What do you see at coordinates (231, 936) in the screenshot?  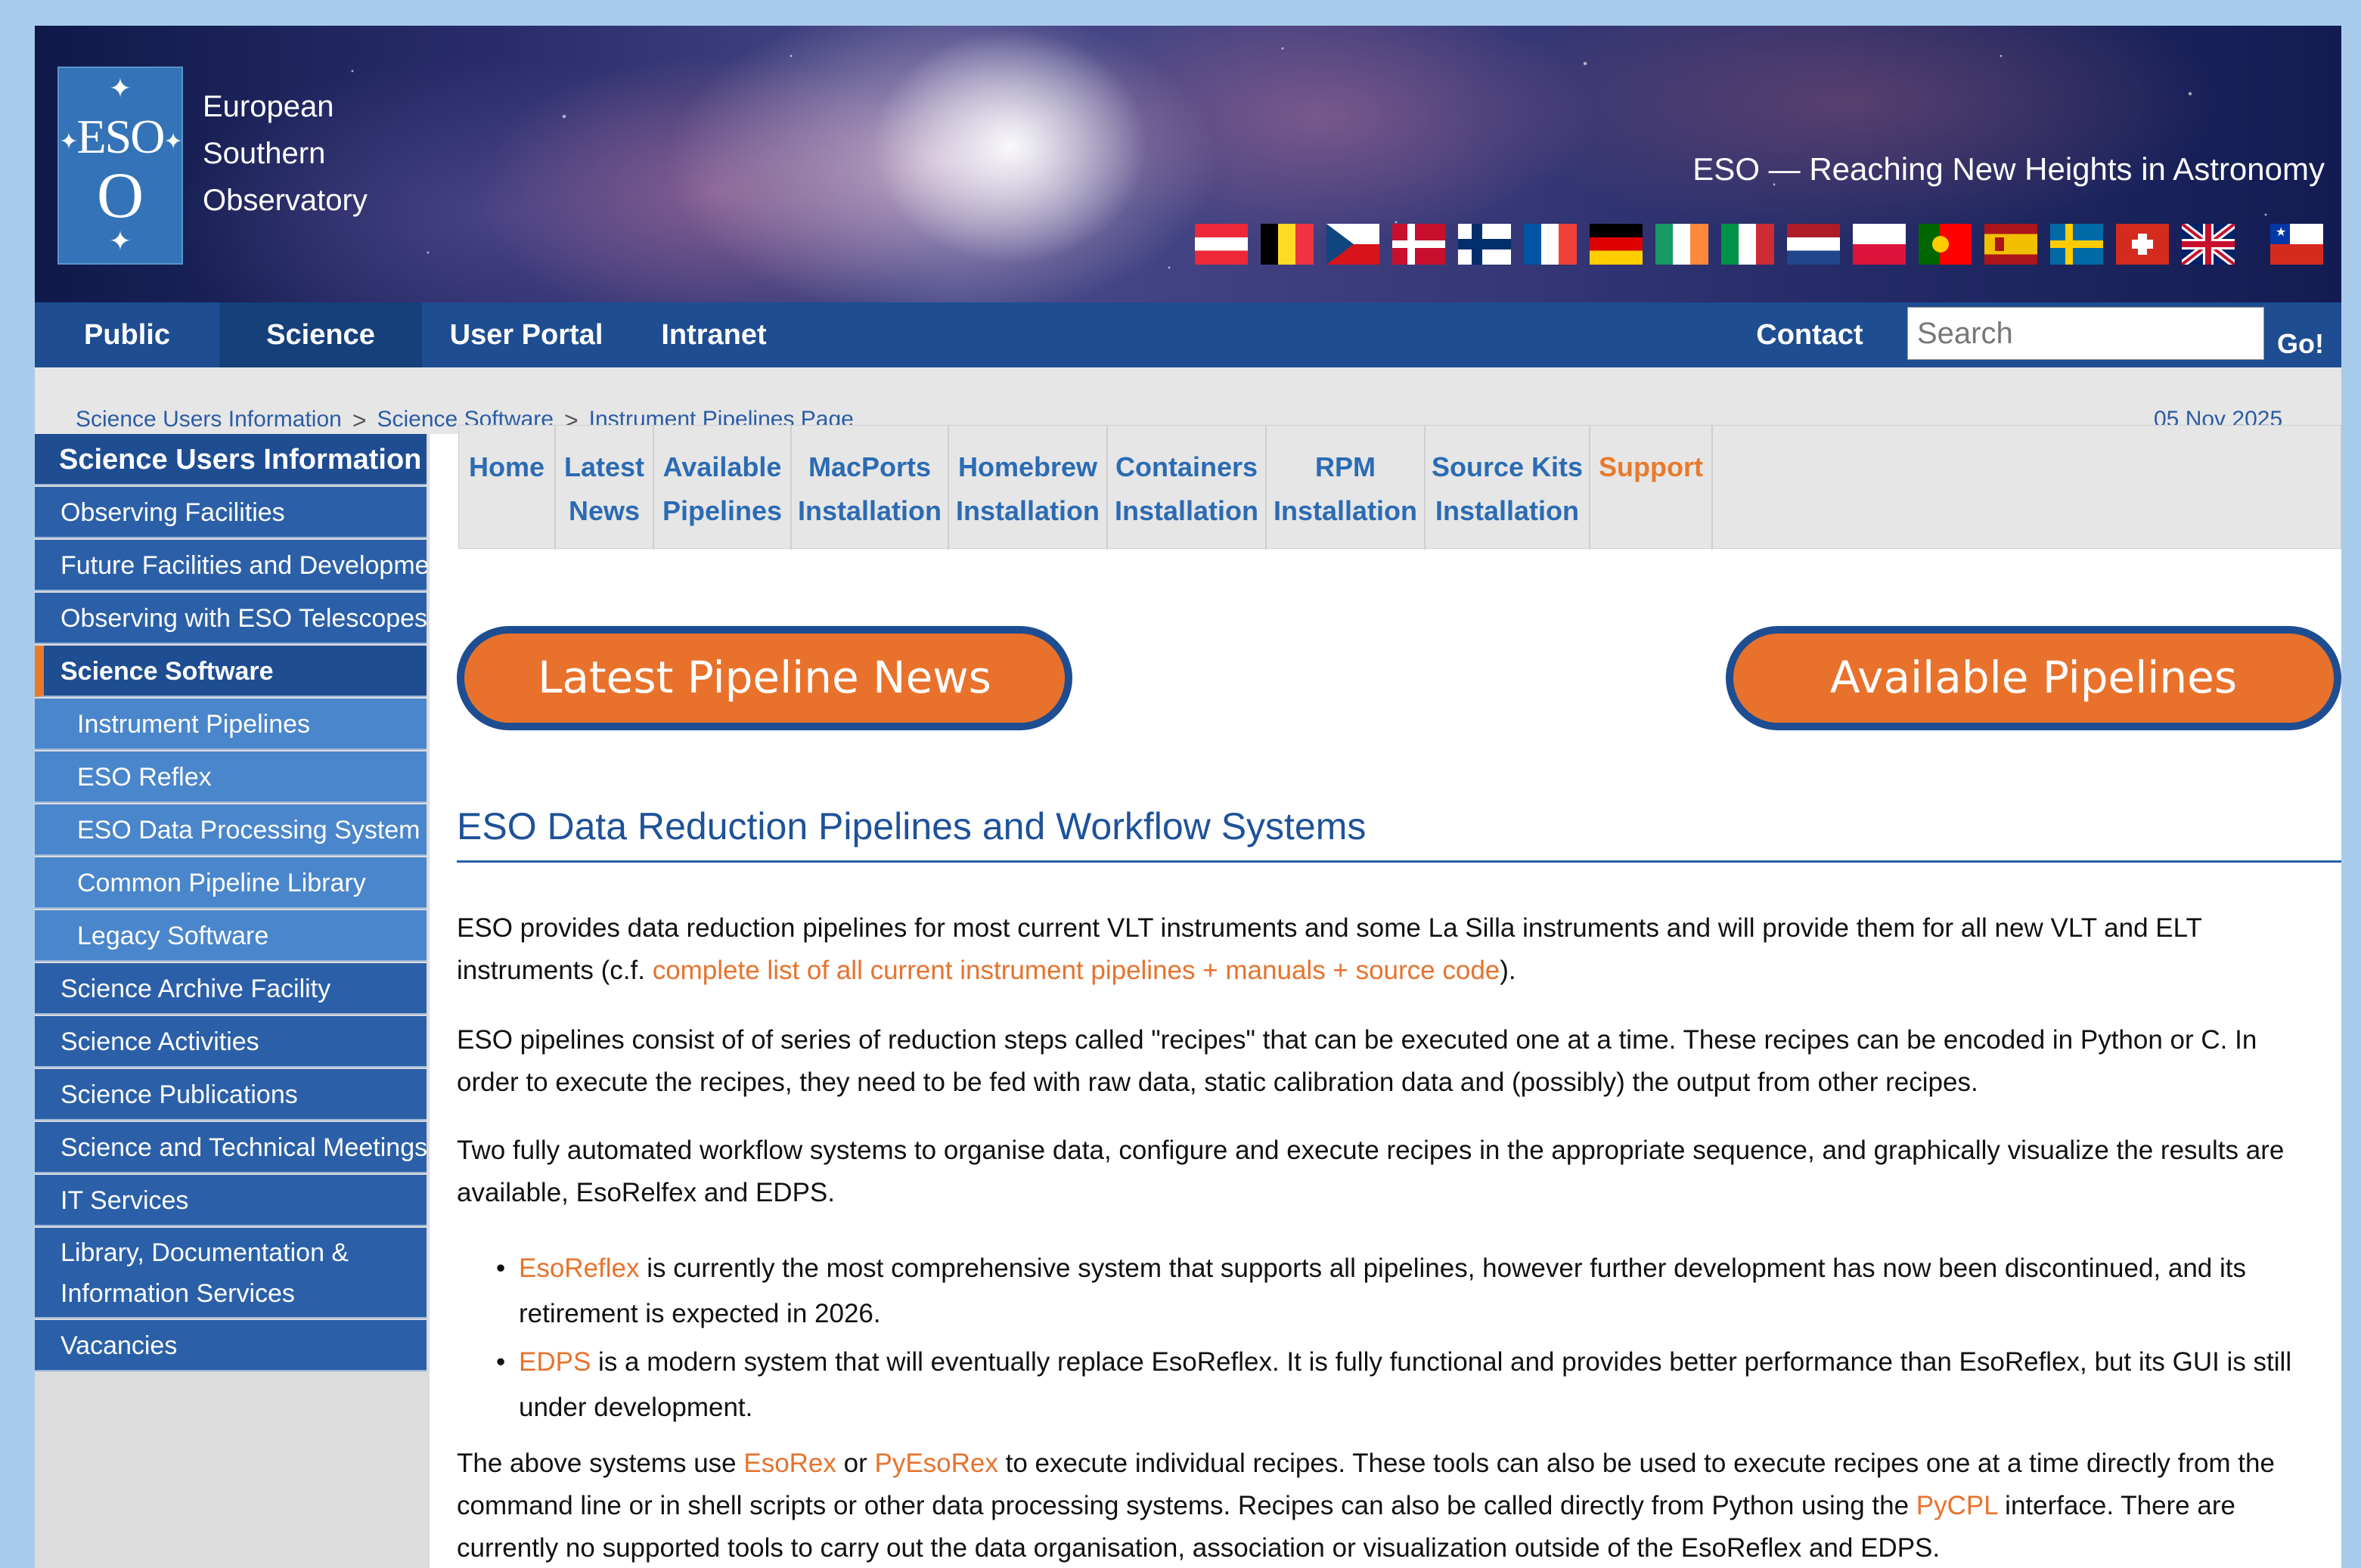 I see `sidebar-item-legacy-software: Legacy Software` at bounding box center [231, 936].